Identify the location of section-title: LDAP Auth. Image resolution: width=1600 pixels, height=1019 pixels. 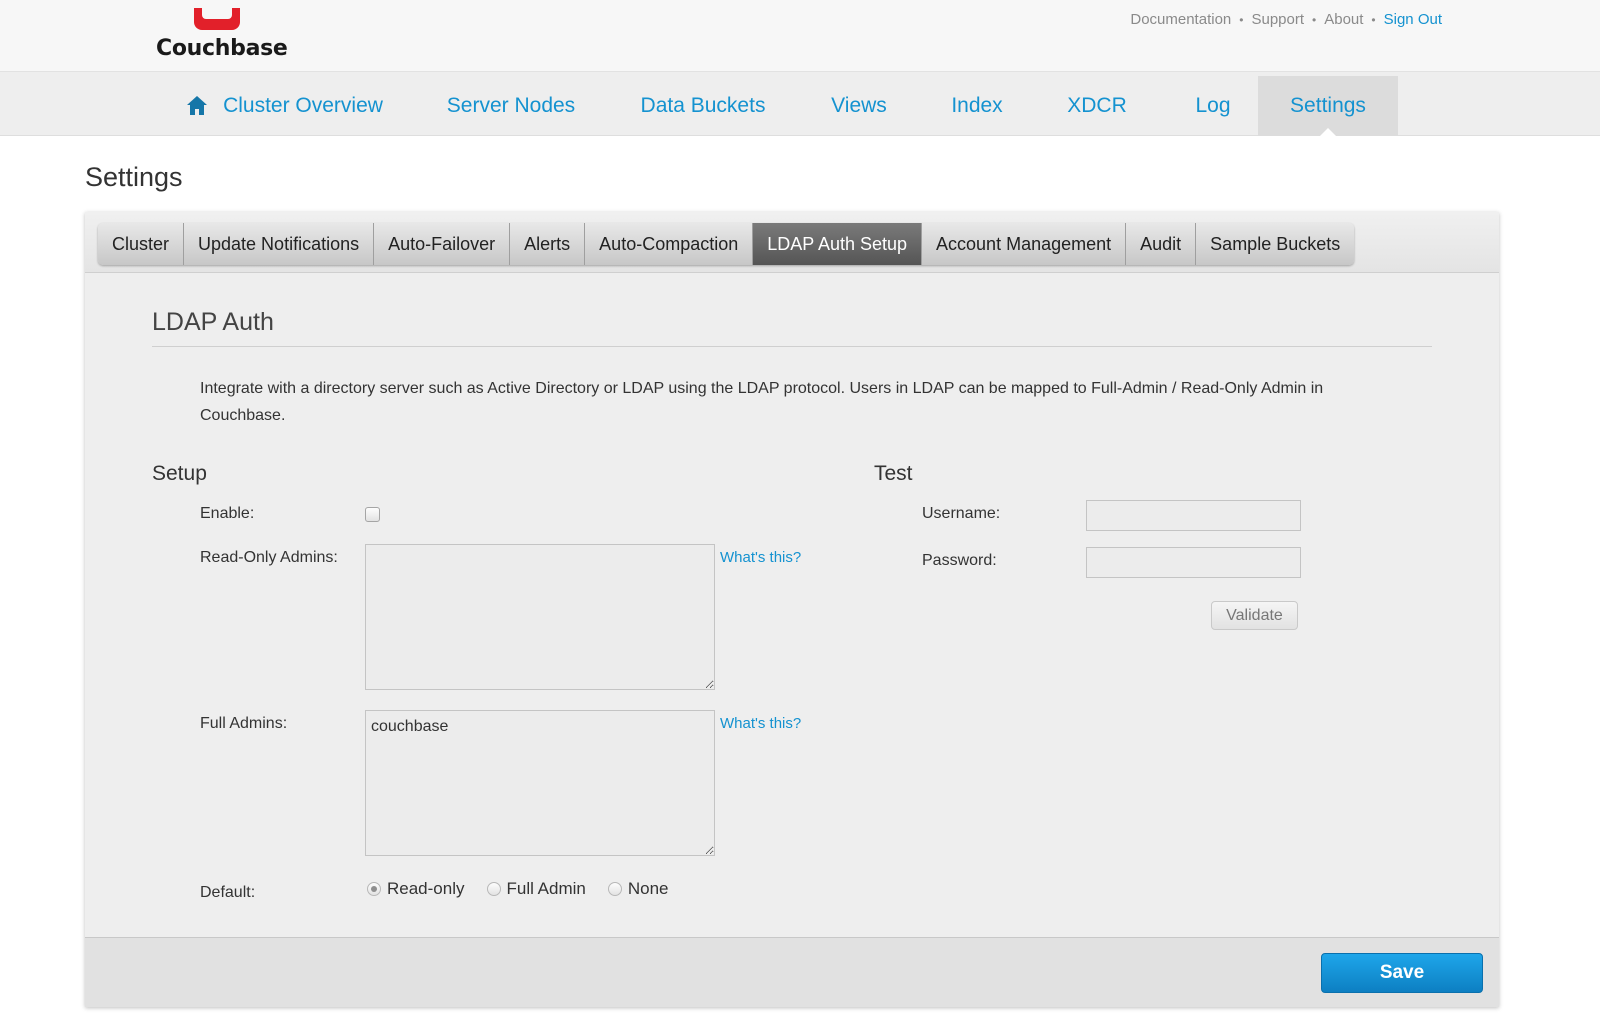
(213, 322).